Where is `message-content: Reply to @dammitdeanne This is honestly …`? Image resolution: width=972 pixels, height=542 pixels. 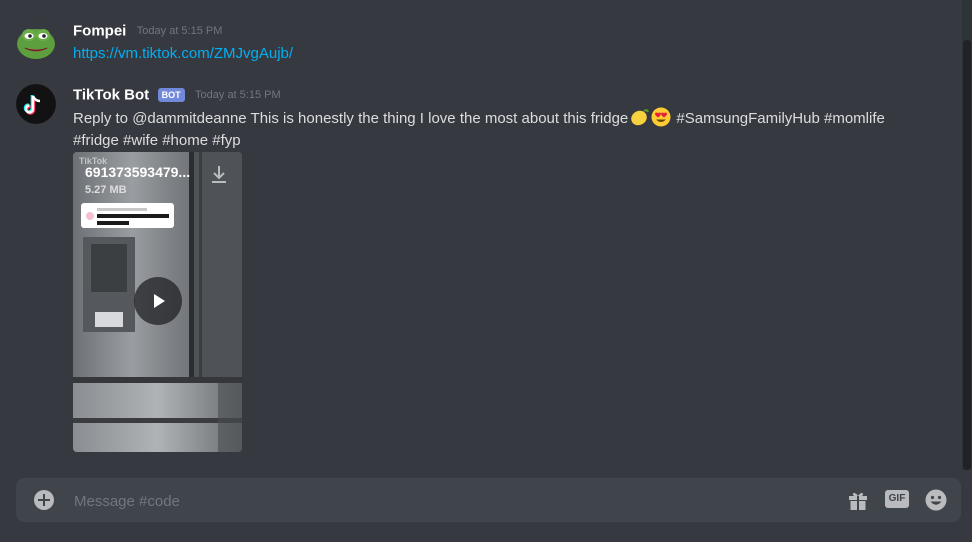 message-content: Reply to @dammitdeanne This is honestly … is located at coordinates (503, 129).